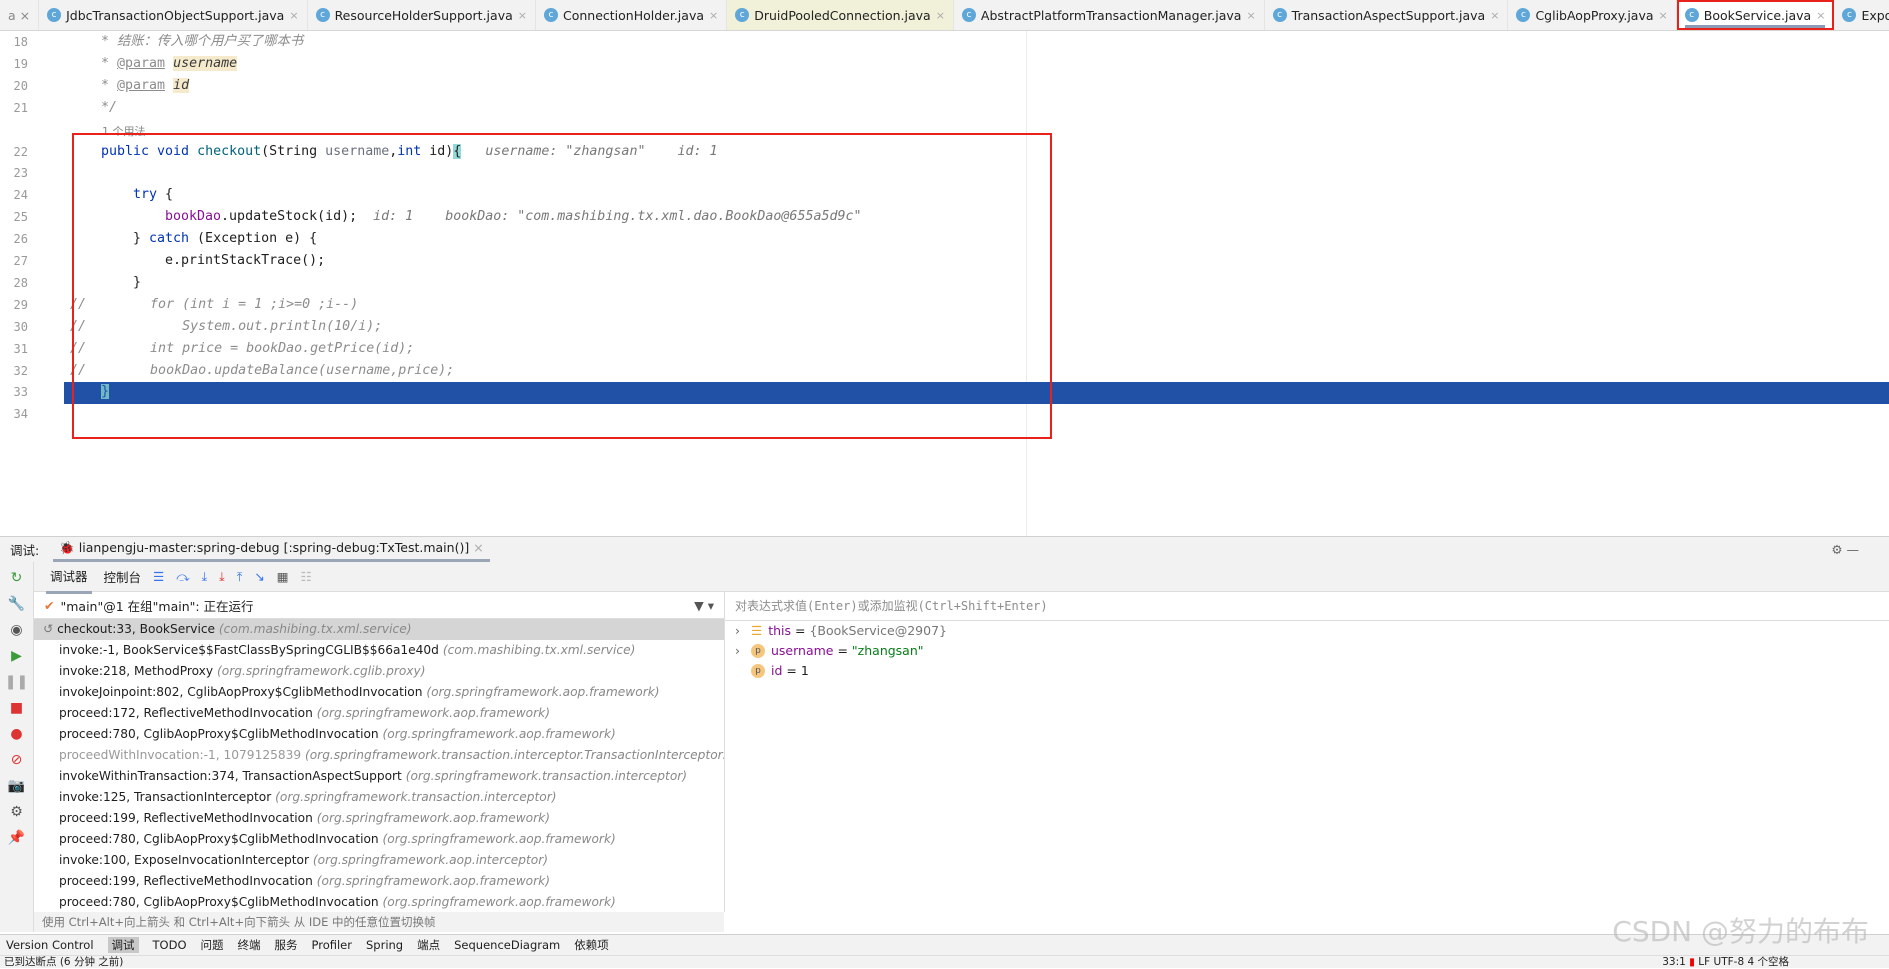 The image size is (1889, 969). I want to click on tool-window-button: 问题, so click(212, 945).